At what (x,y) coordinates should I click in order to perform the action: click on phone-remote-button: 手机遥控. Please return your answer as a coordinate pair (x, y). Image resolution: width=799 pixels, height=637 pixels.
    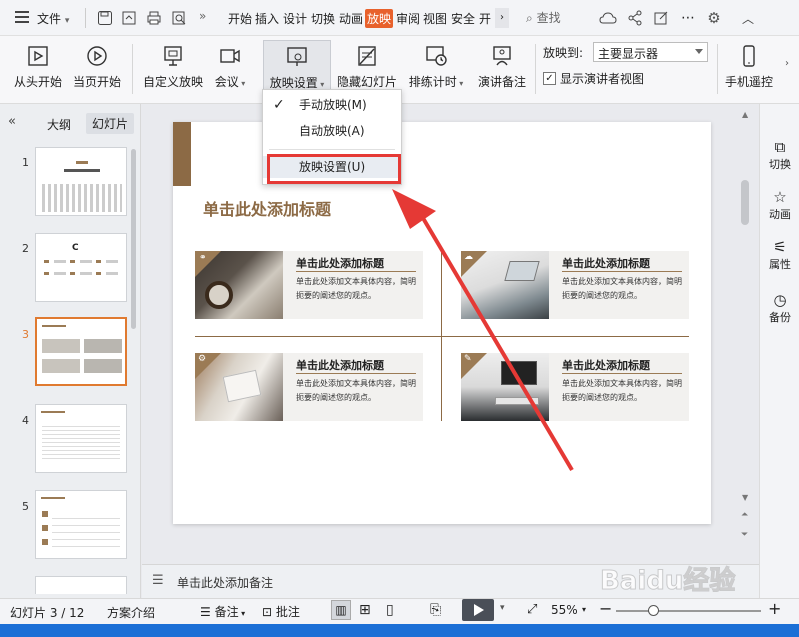
    Looking at the image, I should click on (749, 68).